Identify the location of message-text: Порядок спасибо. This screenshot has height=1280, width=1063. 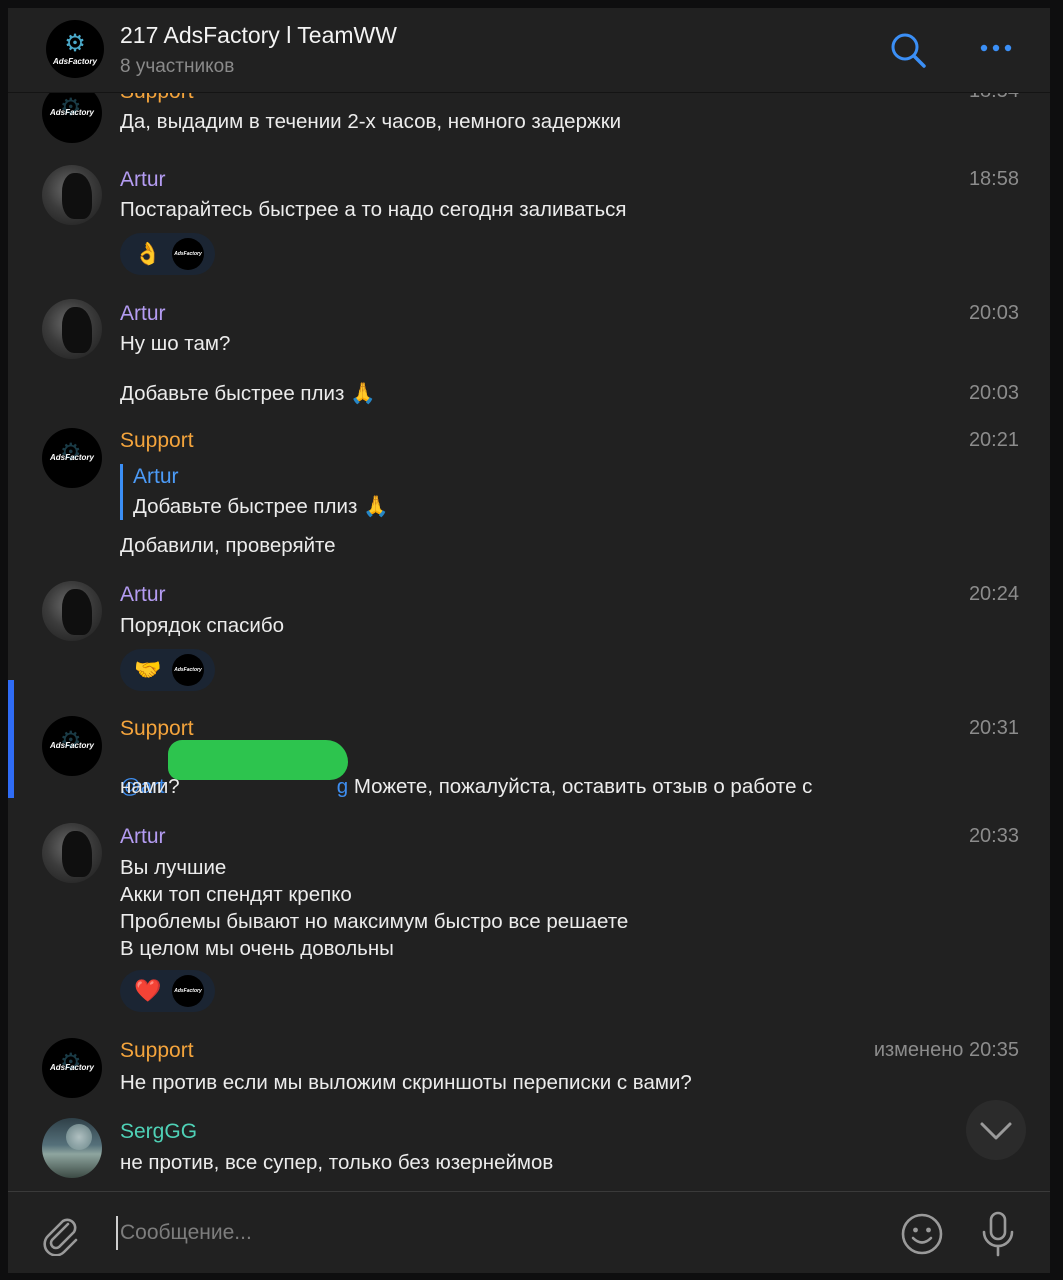
(202, 625).